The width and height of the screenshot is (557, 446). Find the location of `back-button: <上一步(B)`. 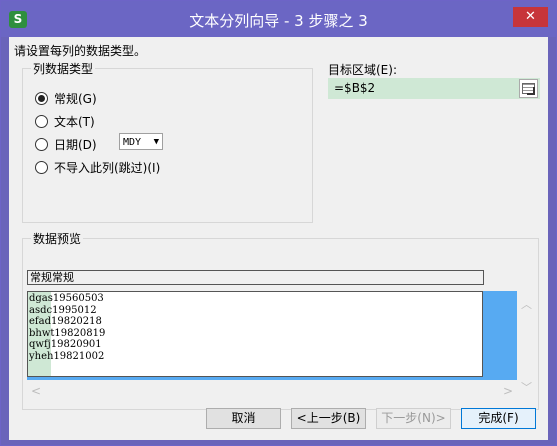

back-button: <上一步(B) is located at coordinates (328, 418).